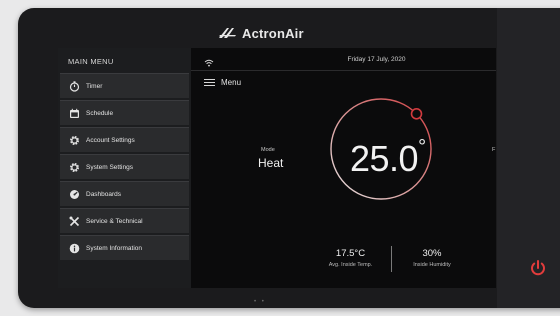  I want to click on avg-inside-temp-caption: Avg. Inside Temp., so click(350, 265).